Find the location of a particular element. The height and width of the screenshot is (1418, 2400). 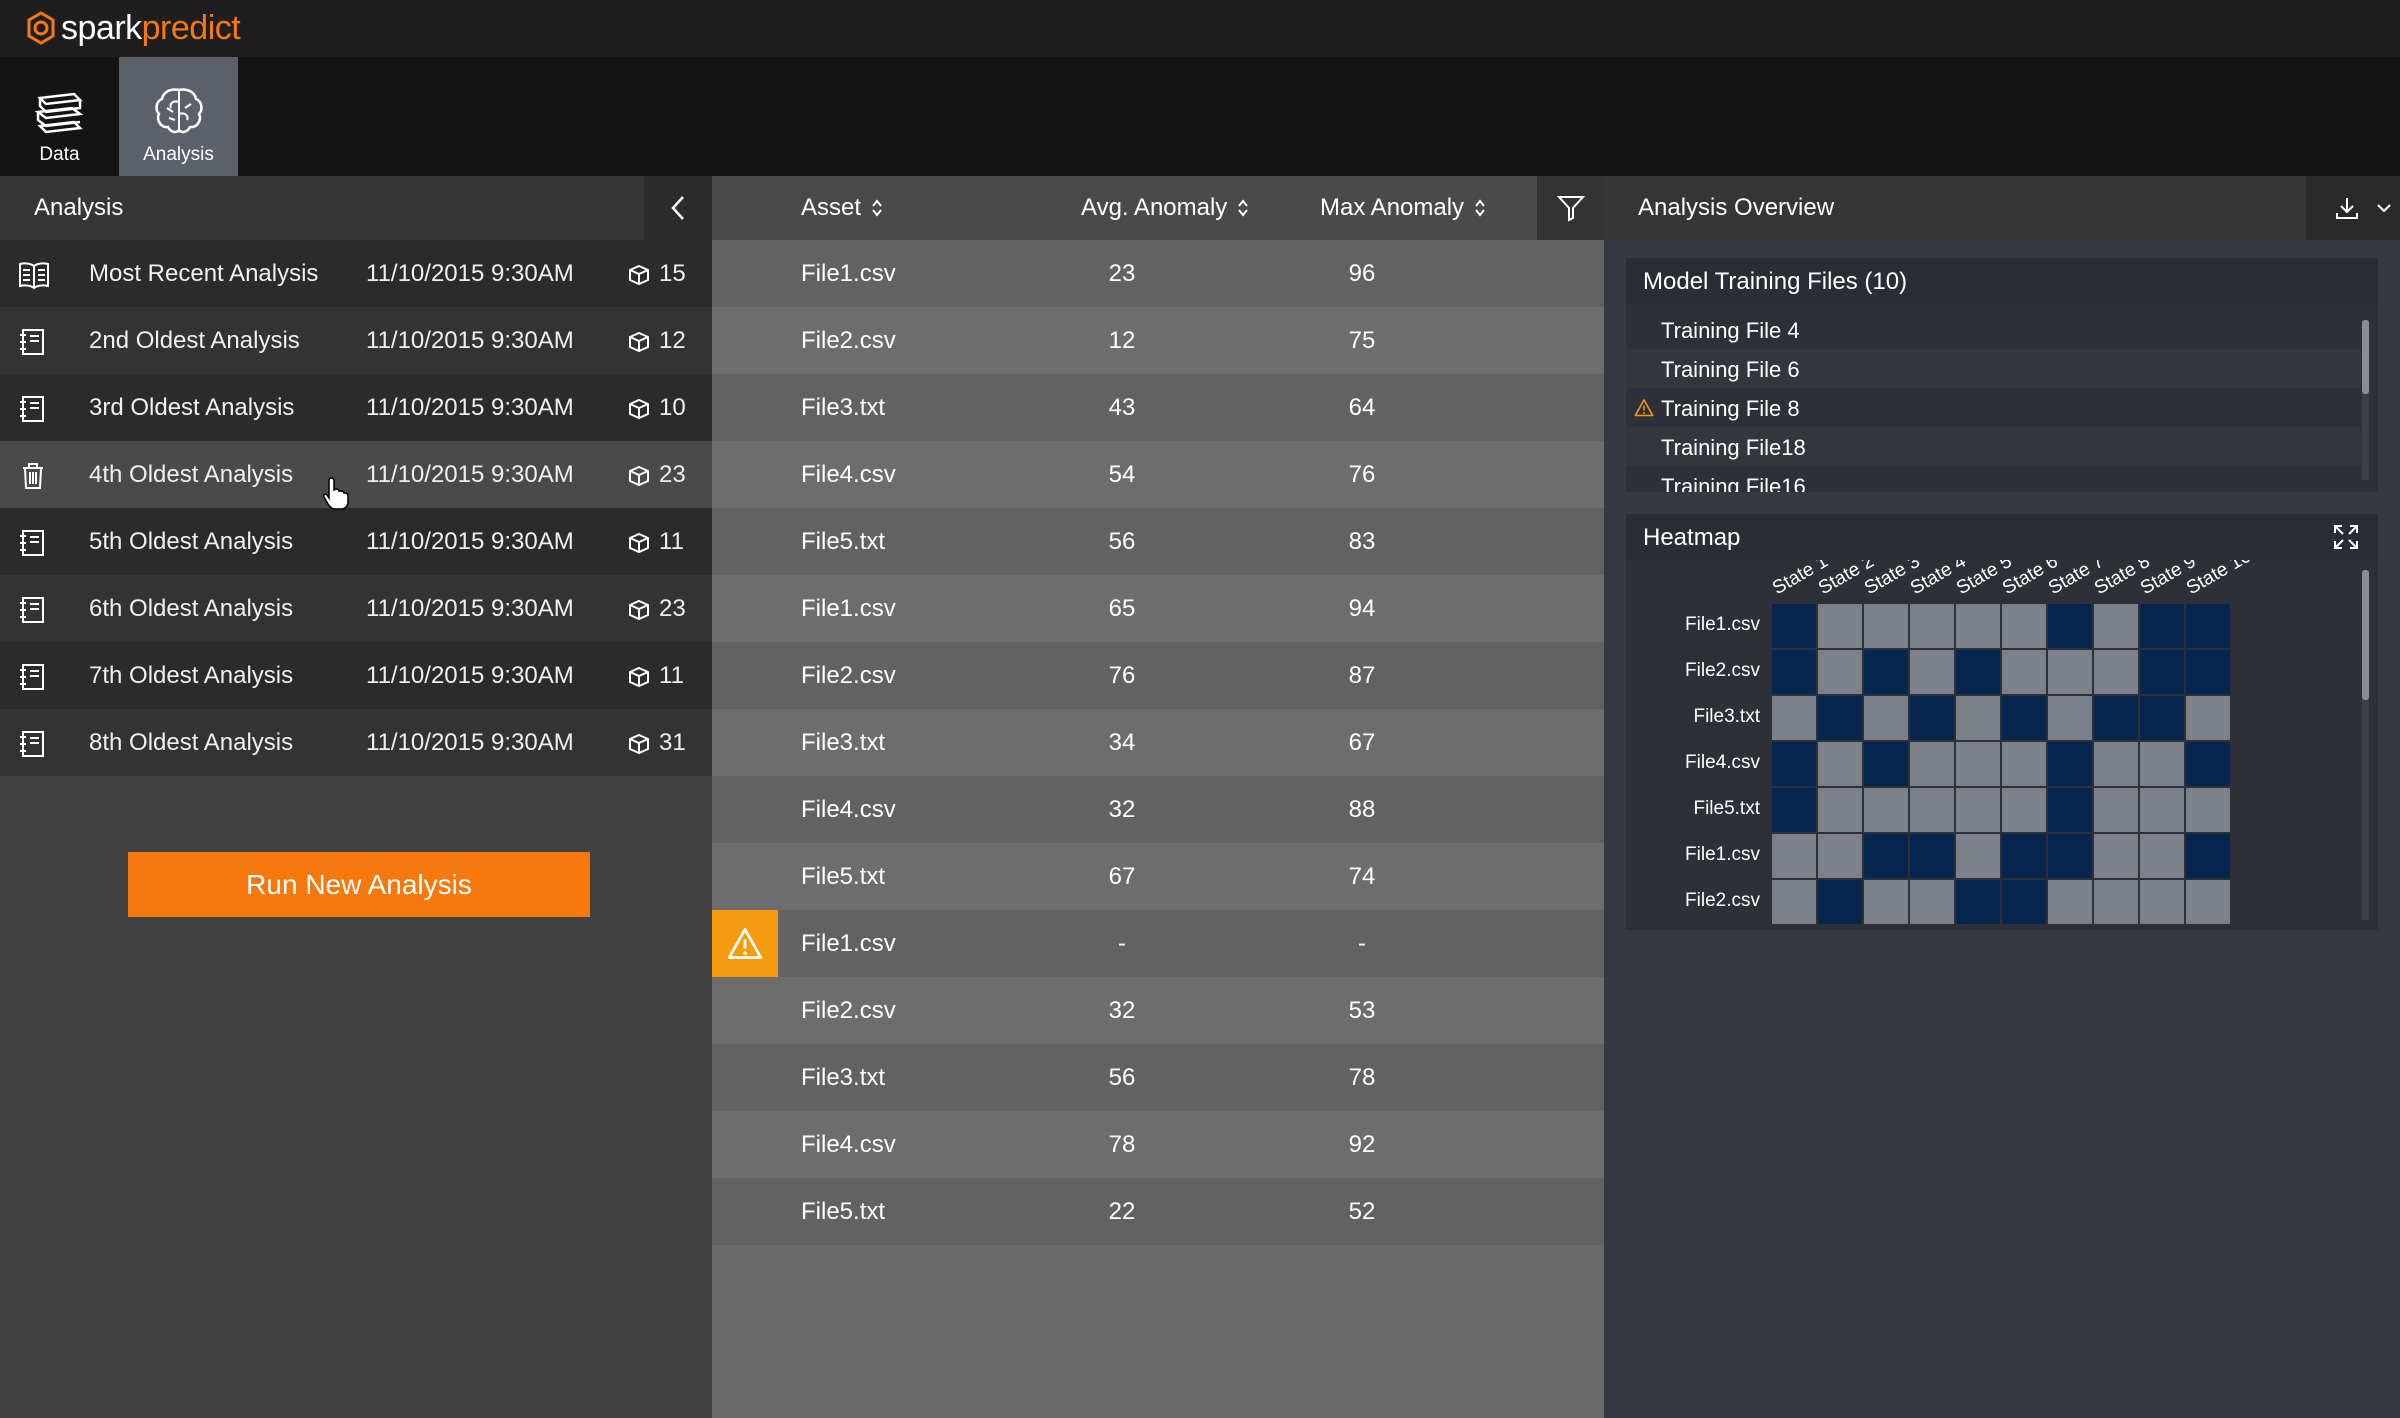

analysis-row: 5th Oldest Analysis 11/10/2015 9:30AM 11 is located at coordinates (356, 541).